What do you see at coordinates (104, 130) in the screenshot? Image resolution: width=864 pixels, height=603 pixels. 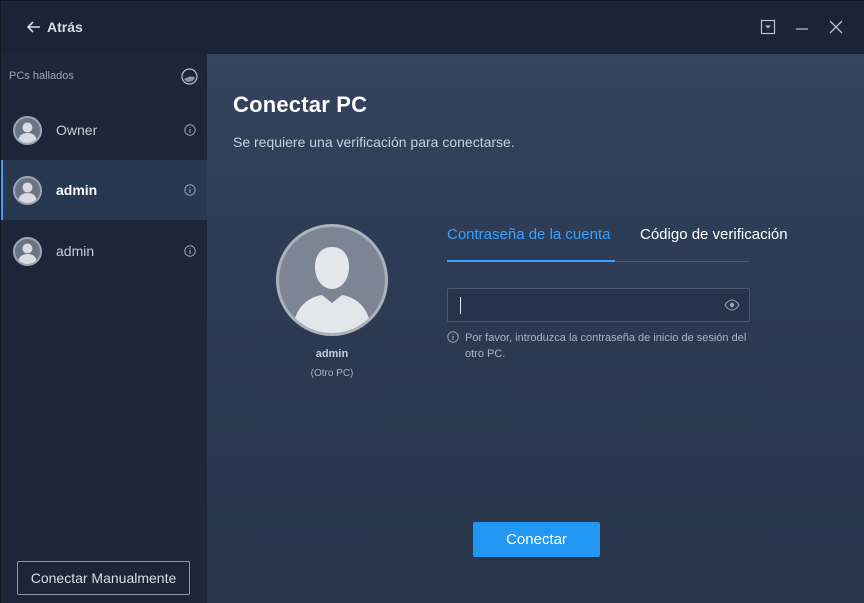 I see `sidebar-item-owner: Owner` at bounding box center [104, 130].